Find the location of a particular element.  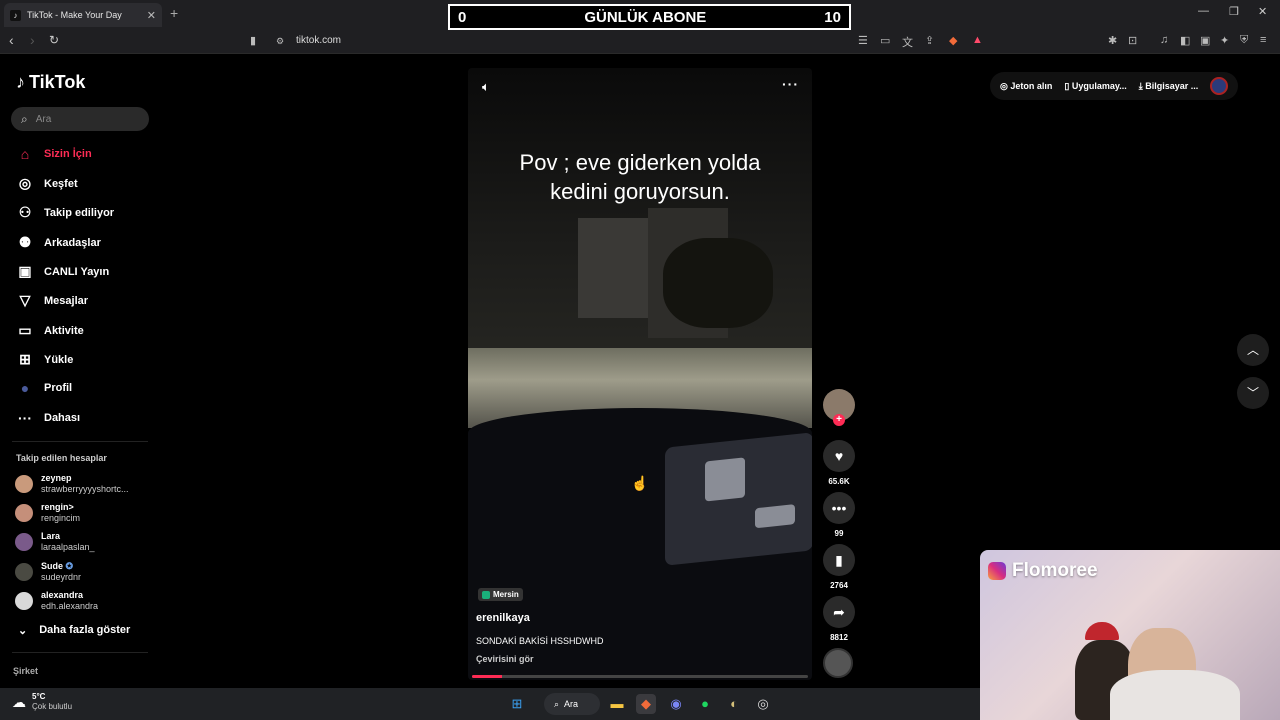

forward-button: › is located at coordinates (32, 40).